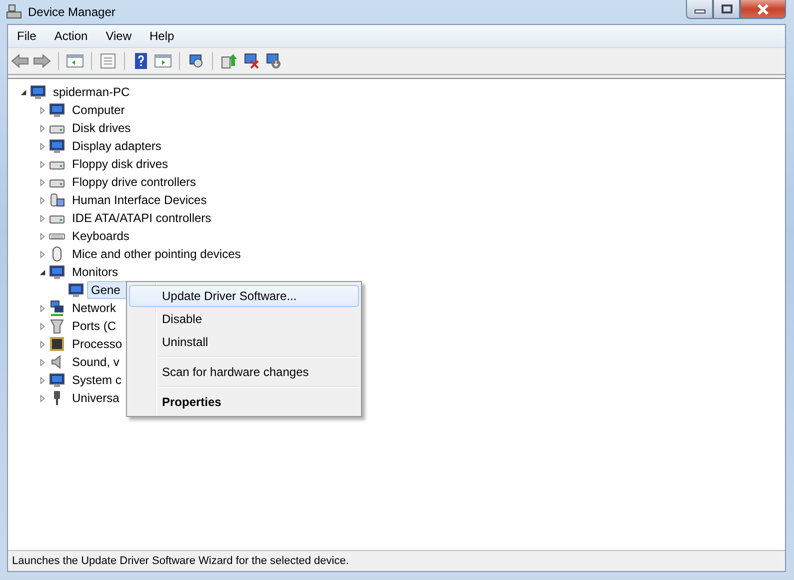  I want to click on menu-item: File, so click(27, 36).